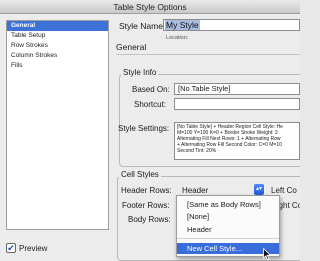  Describe the element at coordinates (228, 229) in the screenshot. I see `menu-item-header: Header` at that location.